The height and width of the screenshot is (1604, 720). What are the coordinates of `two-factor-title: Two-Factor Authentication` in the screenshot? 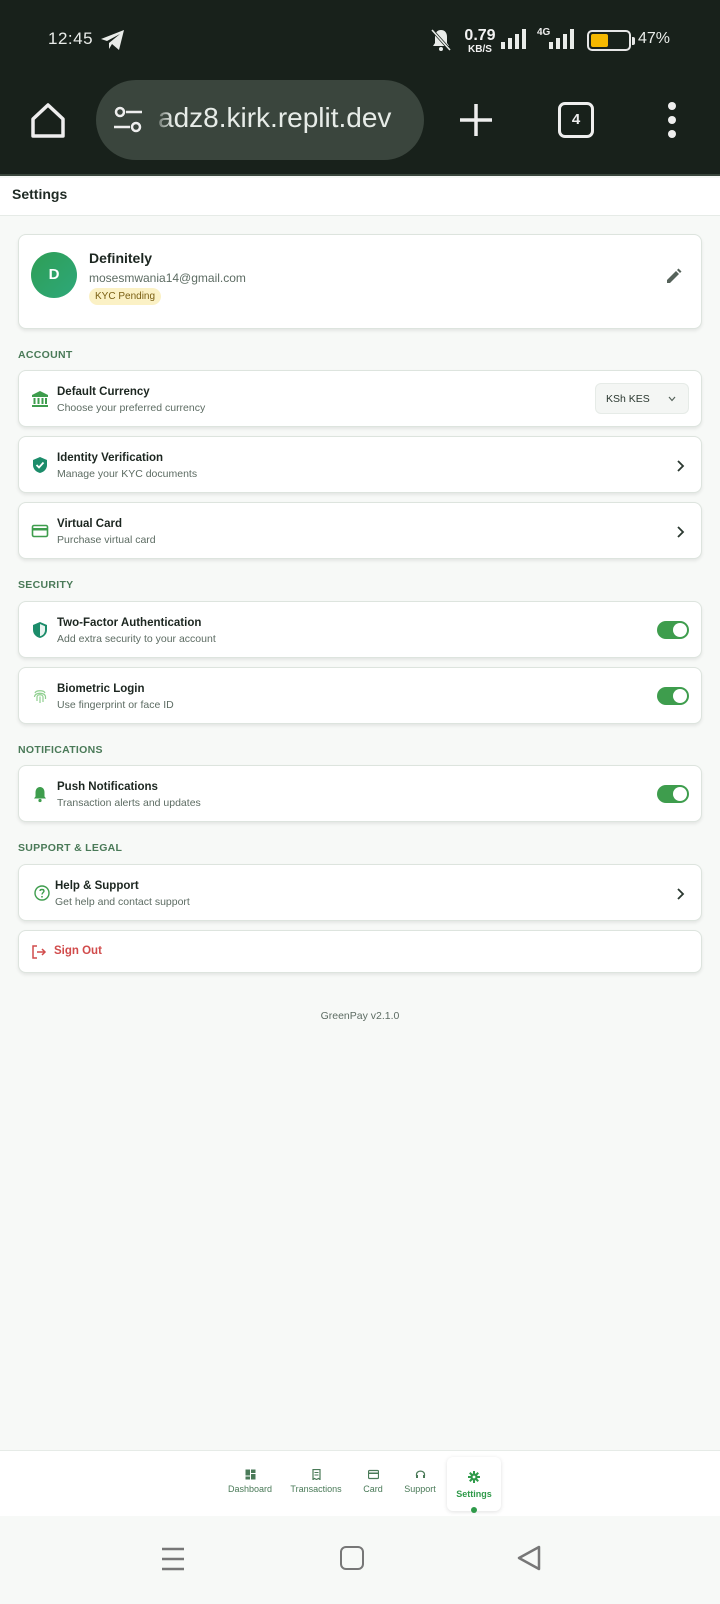 It's located at (129, 623).